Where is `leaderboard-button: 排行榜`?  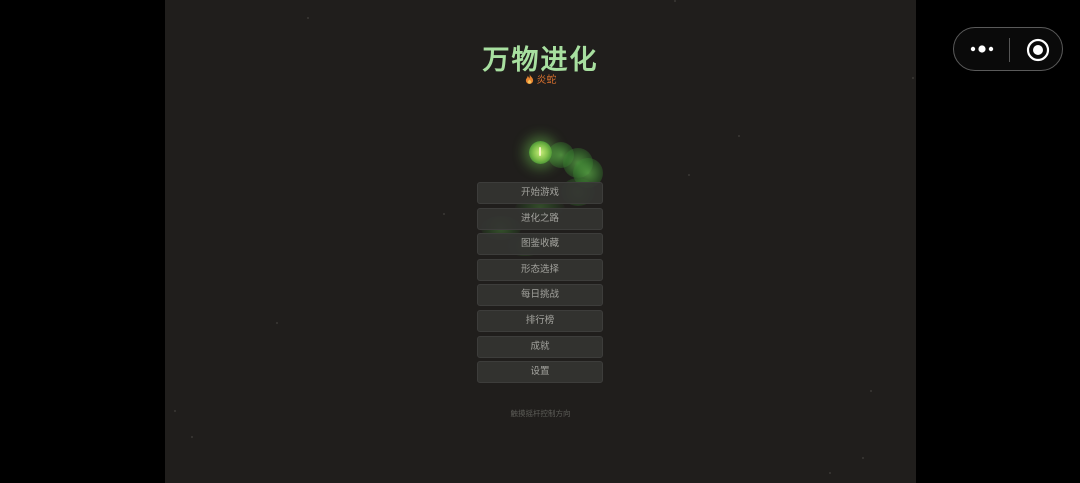
leaderboard-button: 排行榜 is located at coordinates (540, 320).